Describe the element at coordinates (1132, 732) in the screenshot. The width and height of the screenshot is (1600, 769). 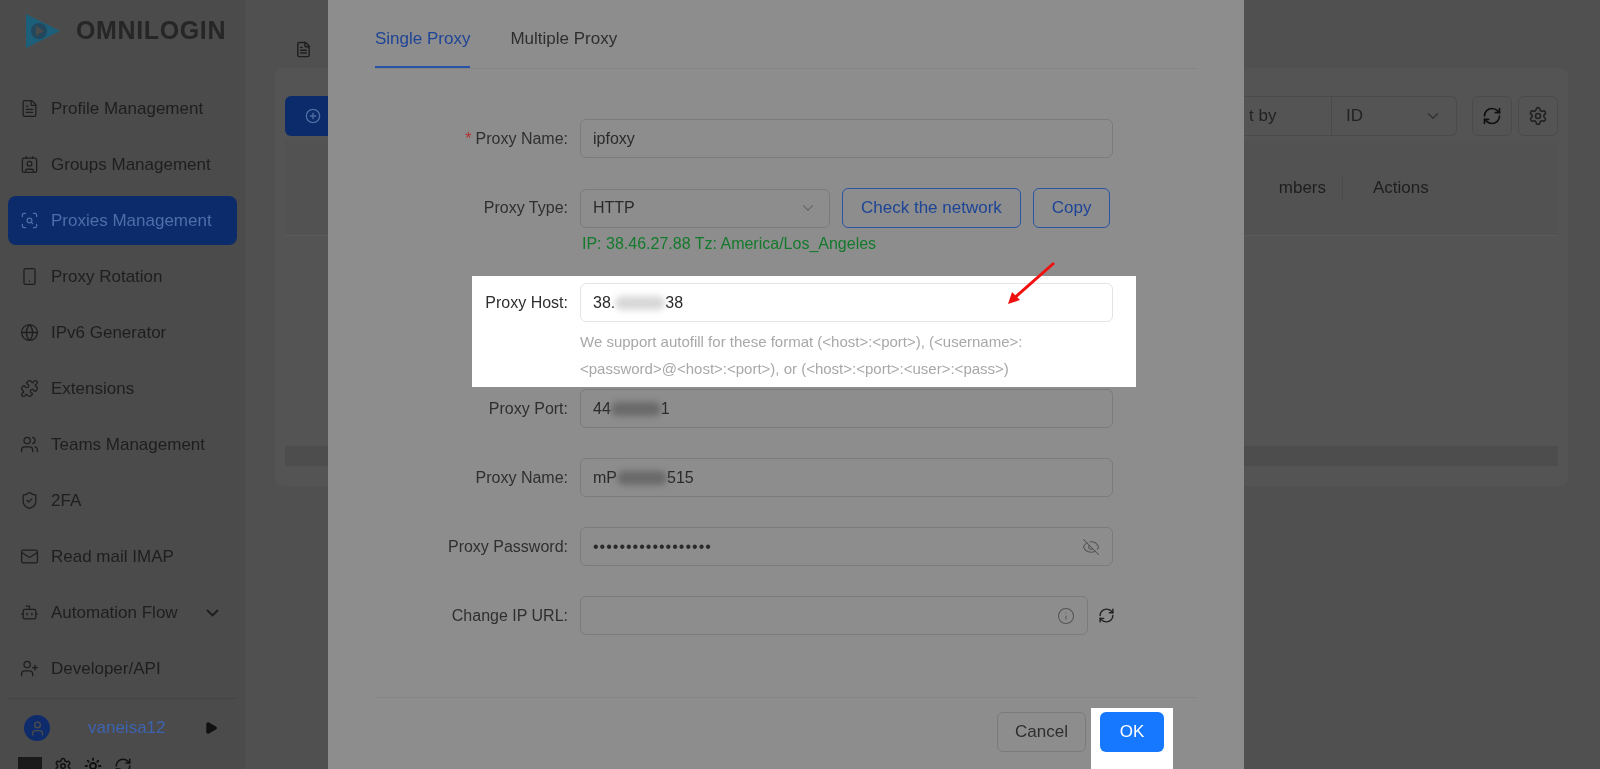
I see `ok-button: OK` at that location.